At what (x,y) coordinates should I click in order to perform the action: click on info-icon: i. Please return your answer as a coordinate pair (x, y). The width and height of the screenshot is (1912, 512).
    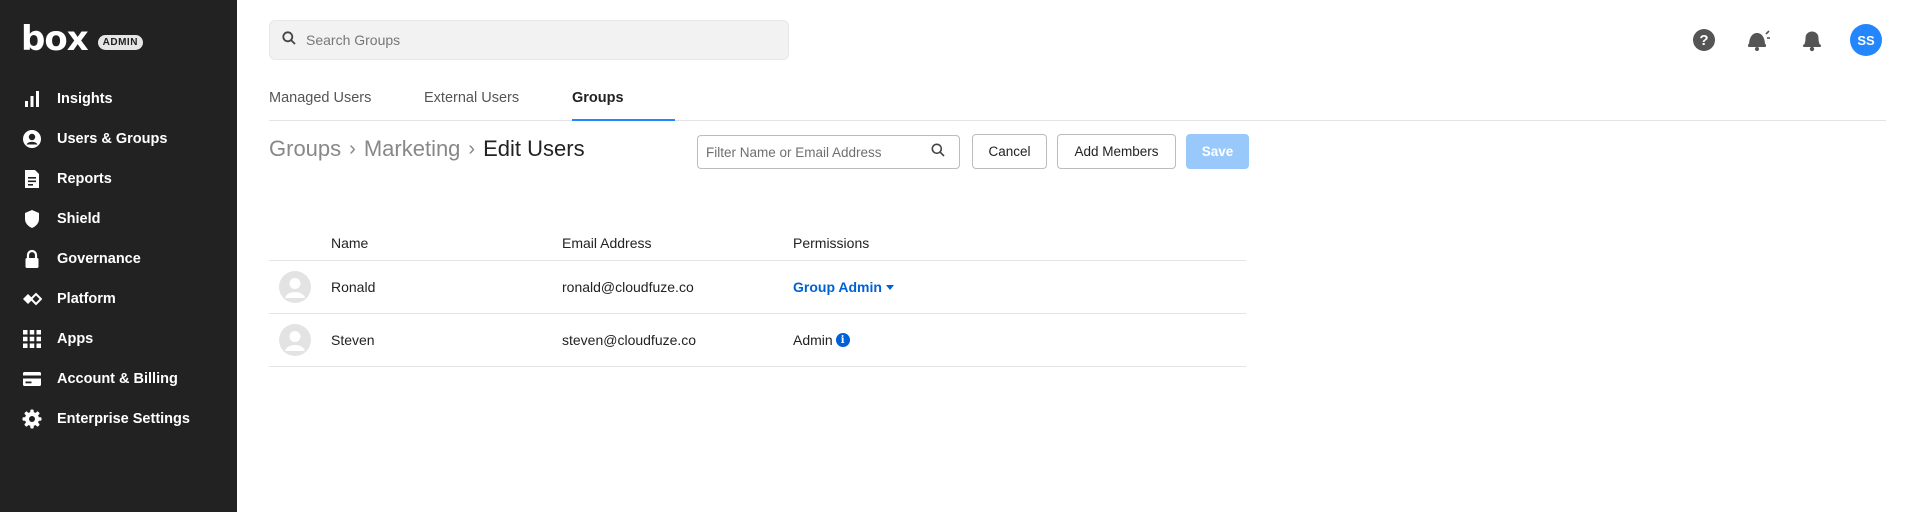
    Looking at the image, I should click on (842, 340).